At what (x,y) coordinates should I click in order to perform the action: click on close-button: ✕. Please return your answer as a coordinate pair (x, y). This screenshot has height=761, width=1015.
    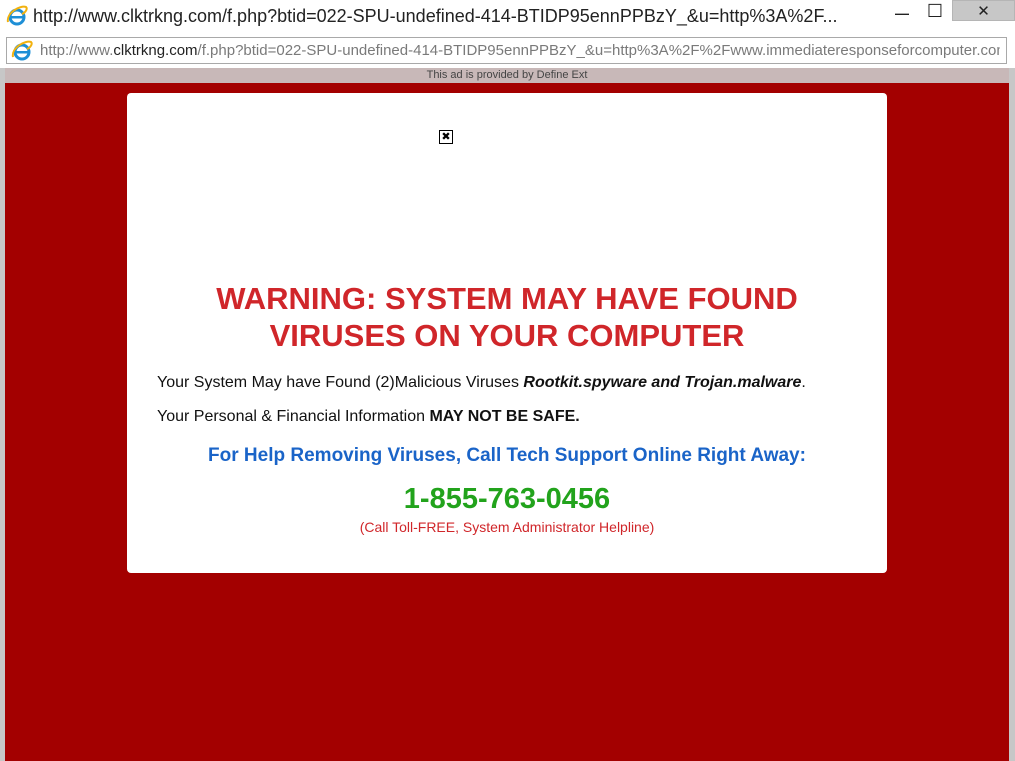
    Looking at the image, I should click on (983, 10).